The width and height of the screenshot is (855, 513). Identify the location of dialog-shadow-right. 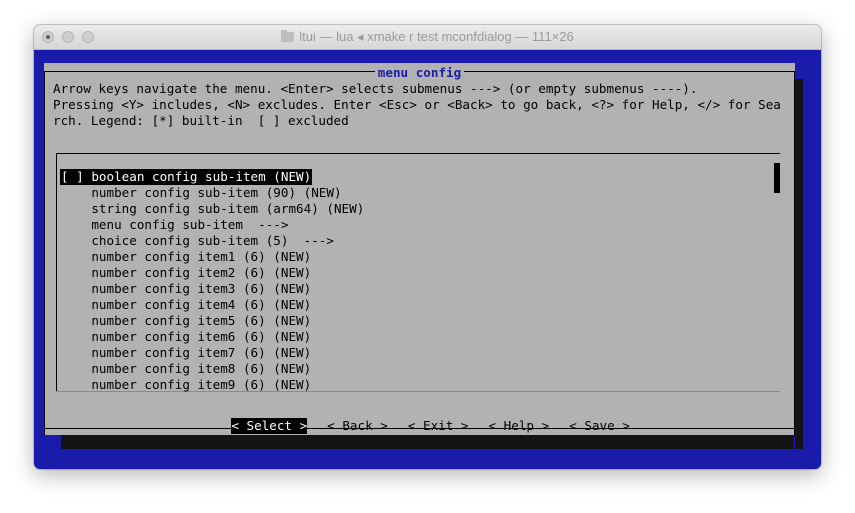
(799, 264).